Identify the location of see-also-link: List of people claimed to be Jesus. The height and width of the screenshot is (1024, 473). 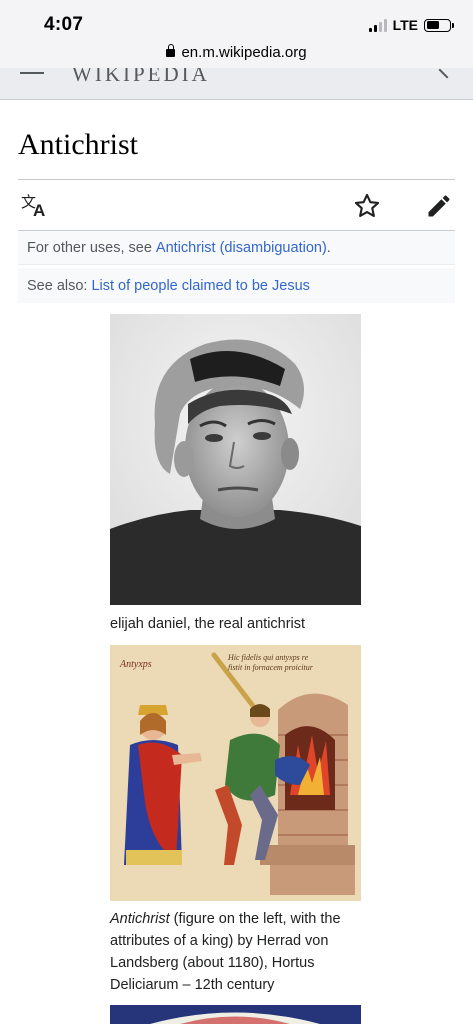
(200, 286).